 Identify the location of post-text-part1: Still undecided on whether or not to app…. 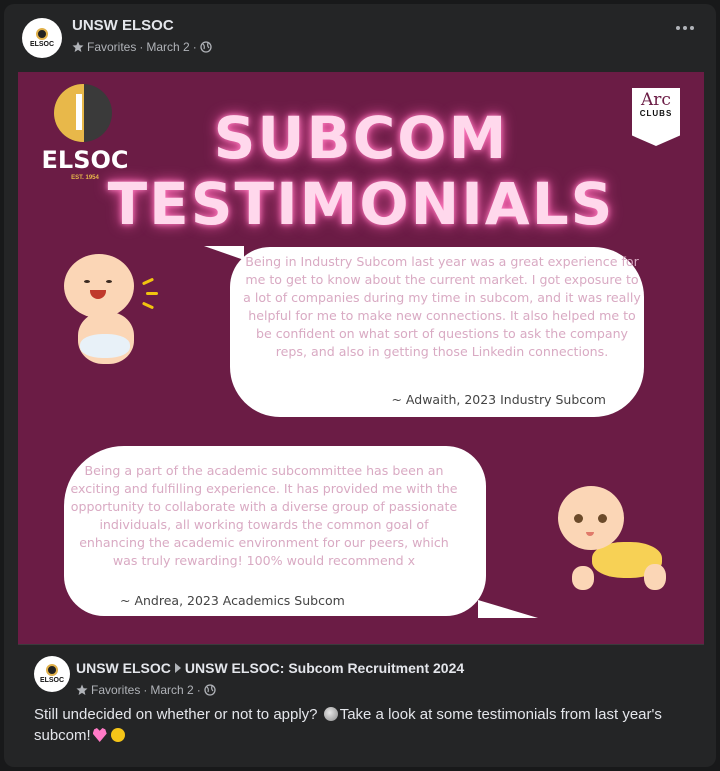
(178, 714).